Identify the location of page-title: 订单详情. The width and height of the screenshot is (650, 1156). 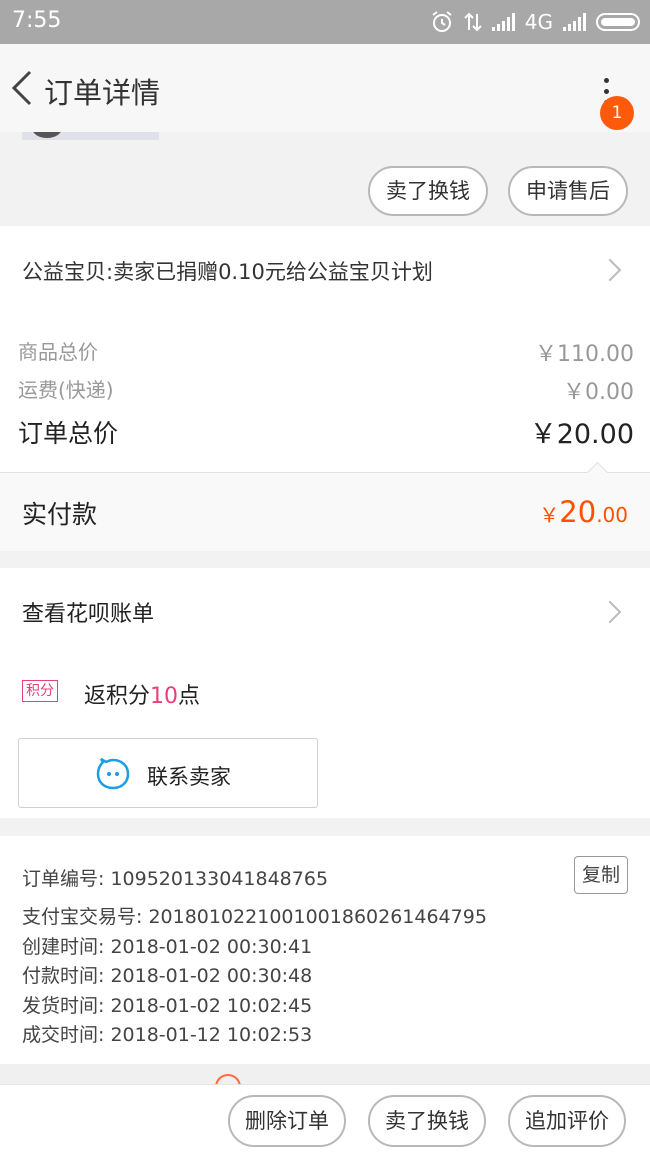
(102, 93).